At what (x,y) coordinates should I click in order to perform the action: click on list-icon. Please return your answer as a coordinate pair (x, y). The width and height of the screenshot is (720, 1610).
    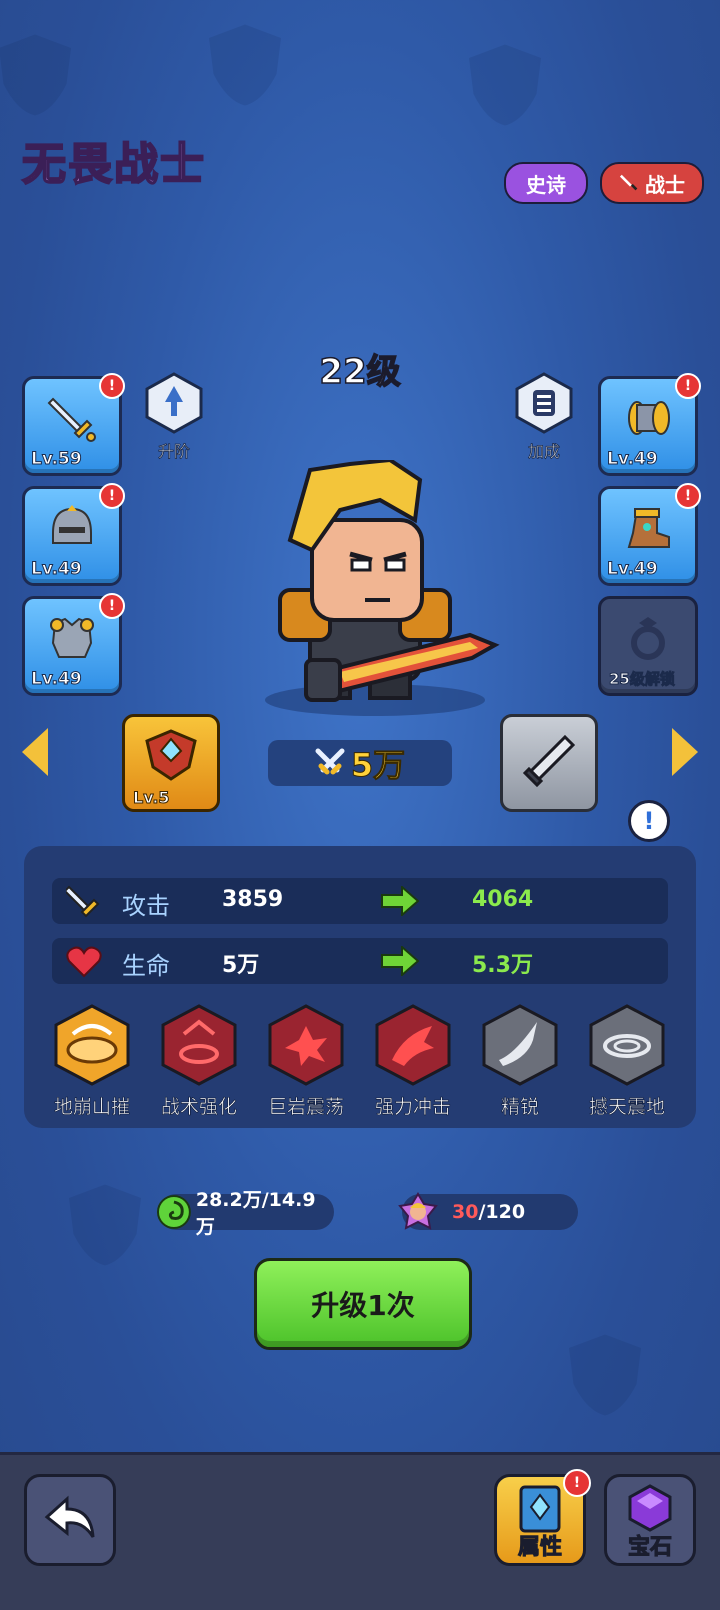
    Looking at the image, I should click on (544, 403).